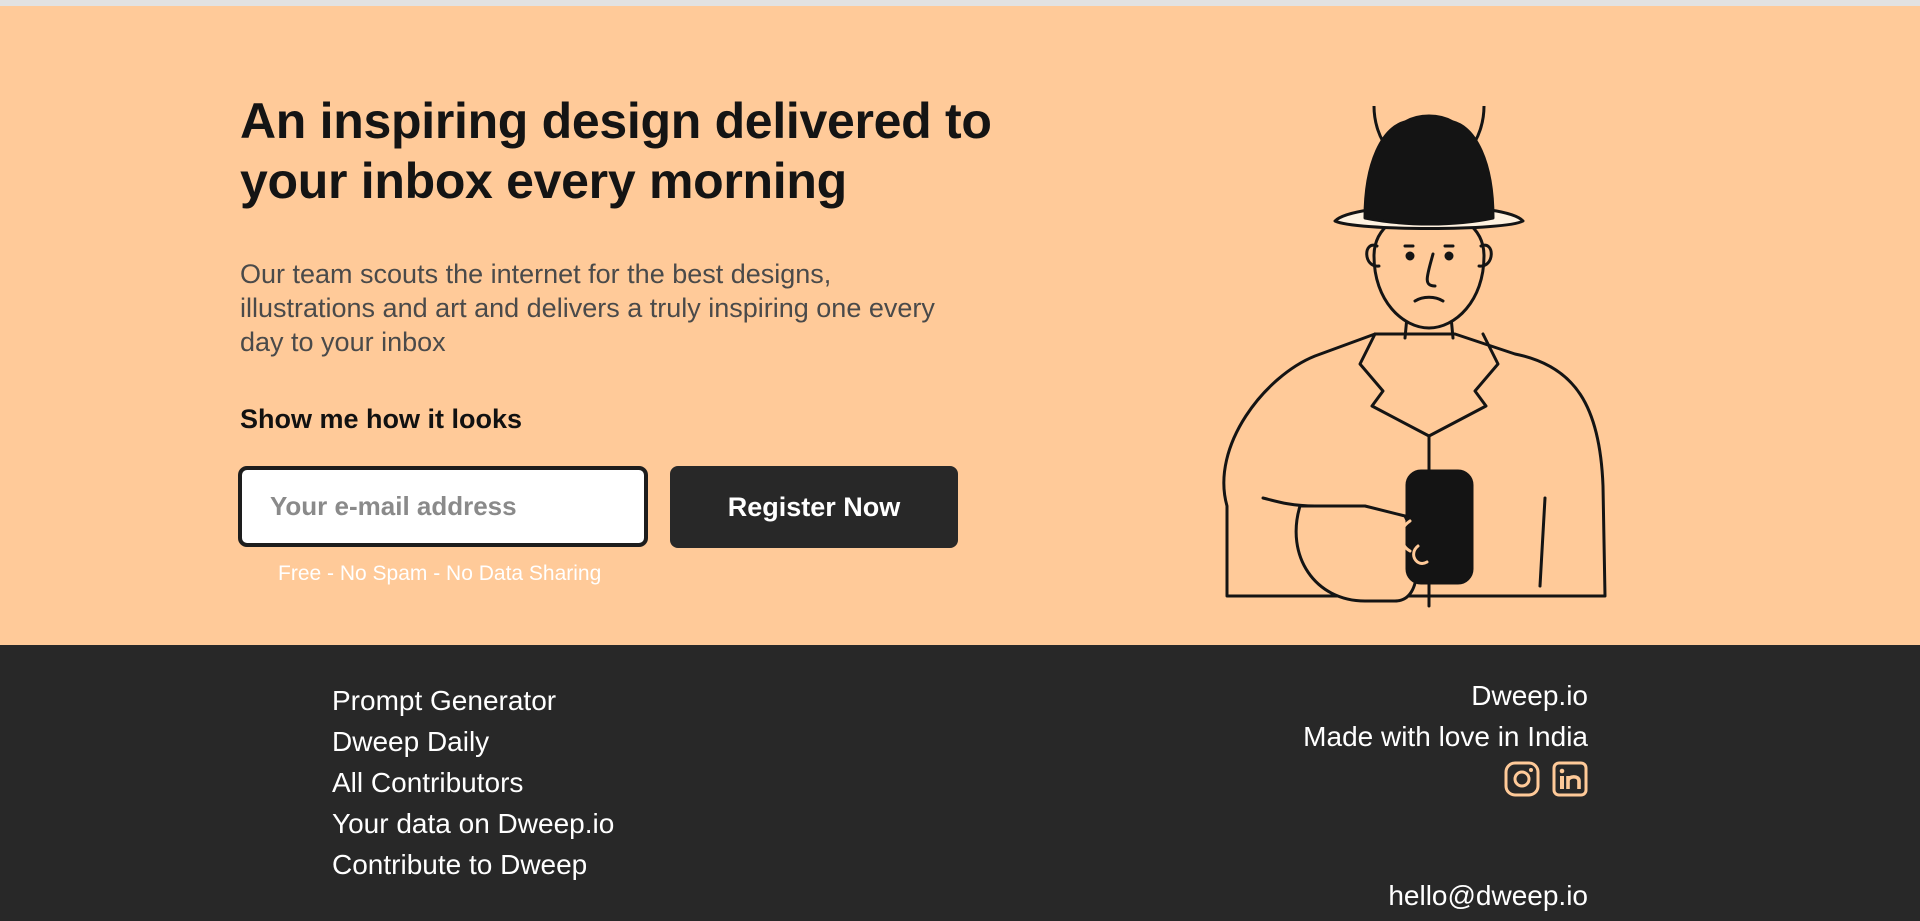 The height and width of the screenshot is (921, 1920). I want to click on footer-link-all-contributors: All Contributors, so click(473, 782).